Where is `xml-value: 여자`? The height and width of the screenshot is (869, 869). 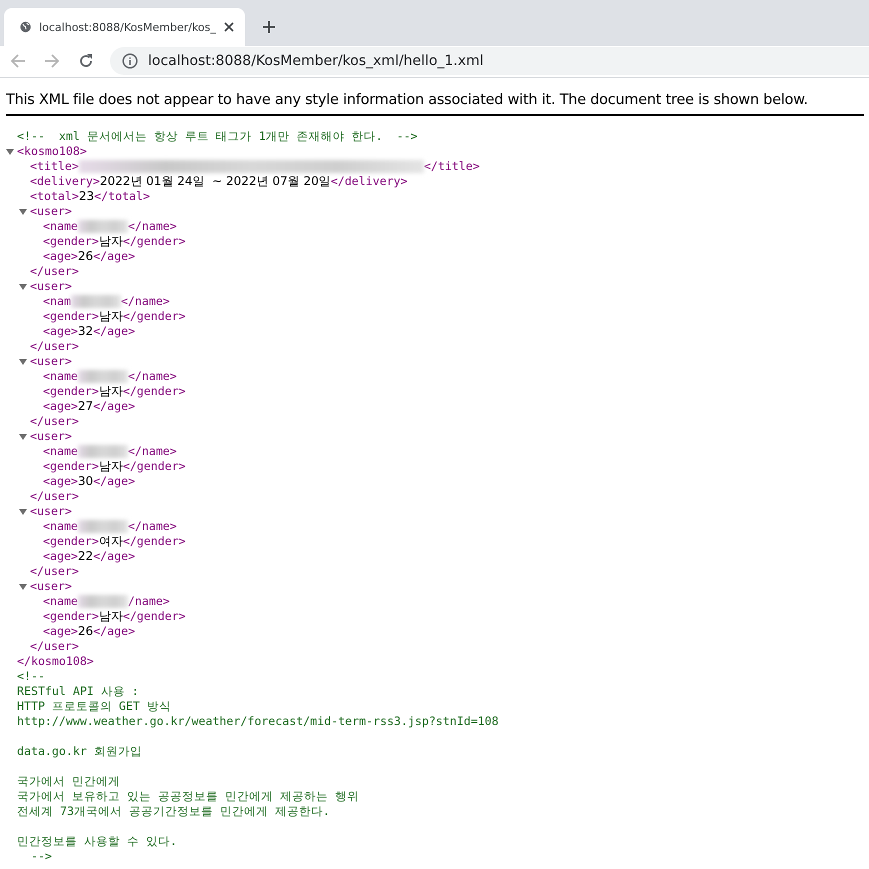
xml-value: 여자 is located at coordinates (110, 541).